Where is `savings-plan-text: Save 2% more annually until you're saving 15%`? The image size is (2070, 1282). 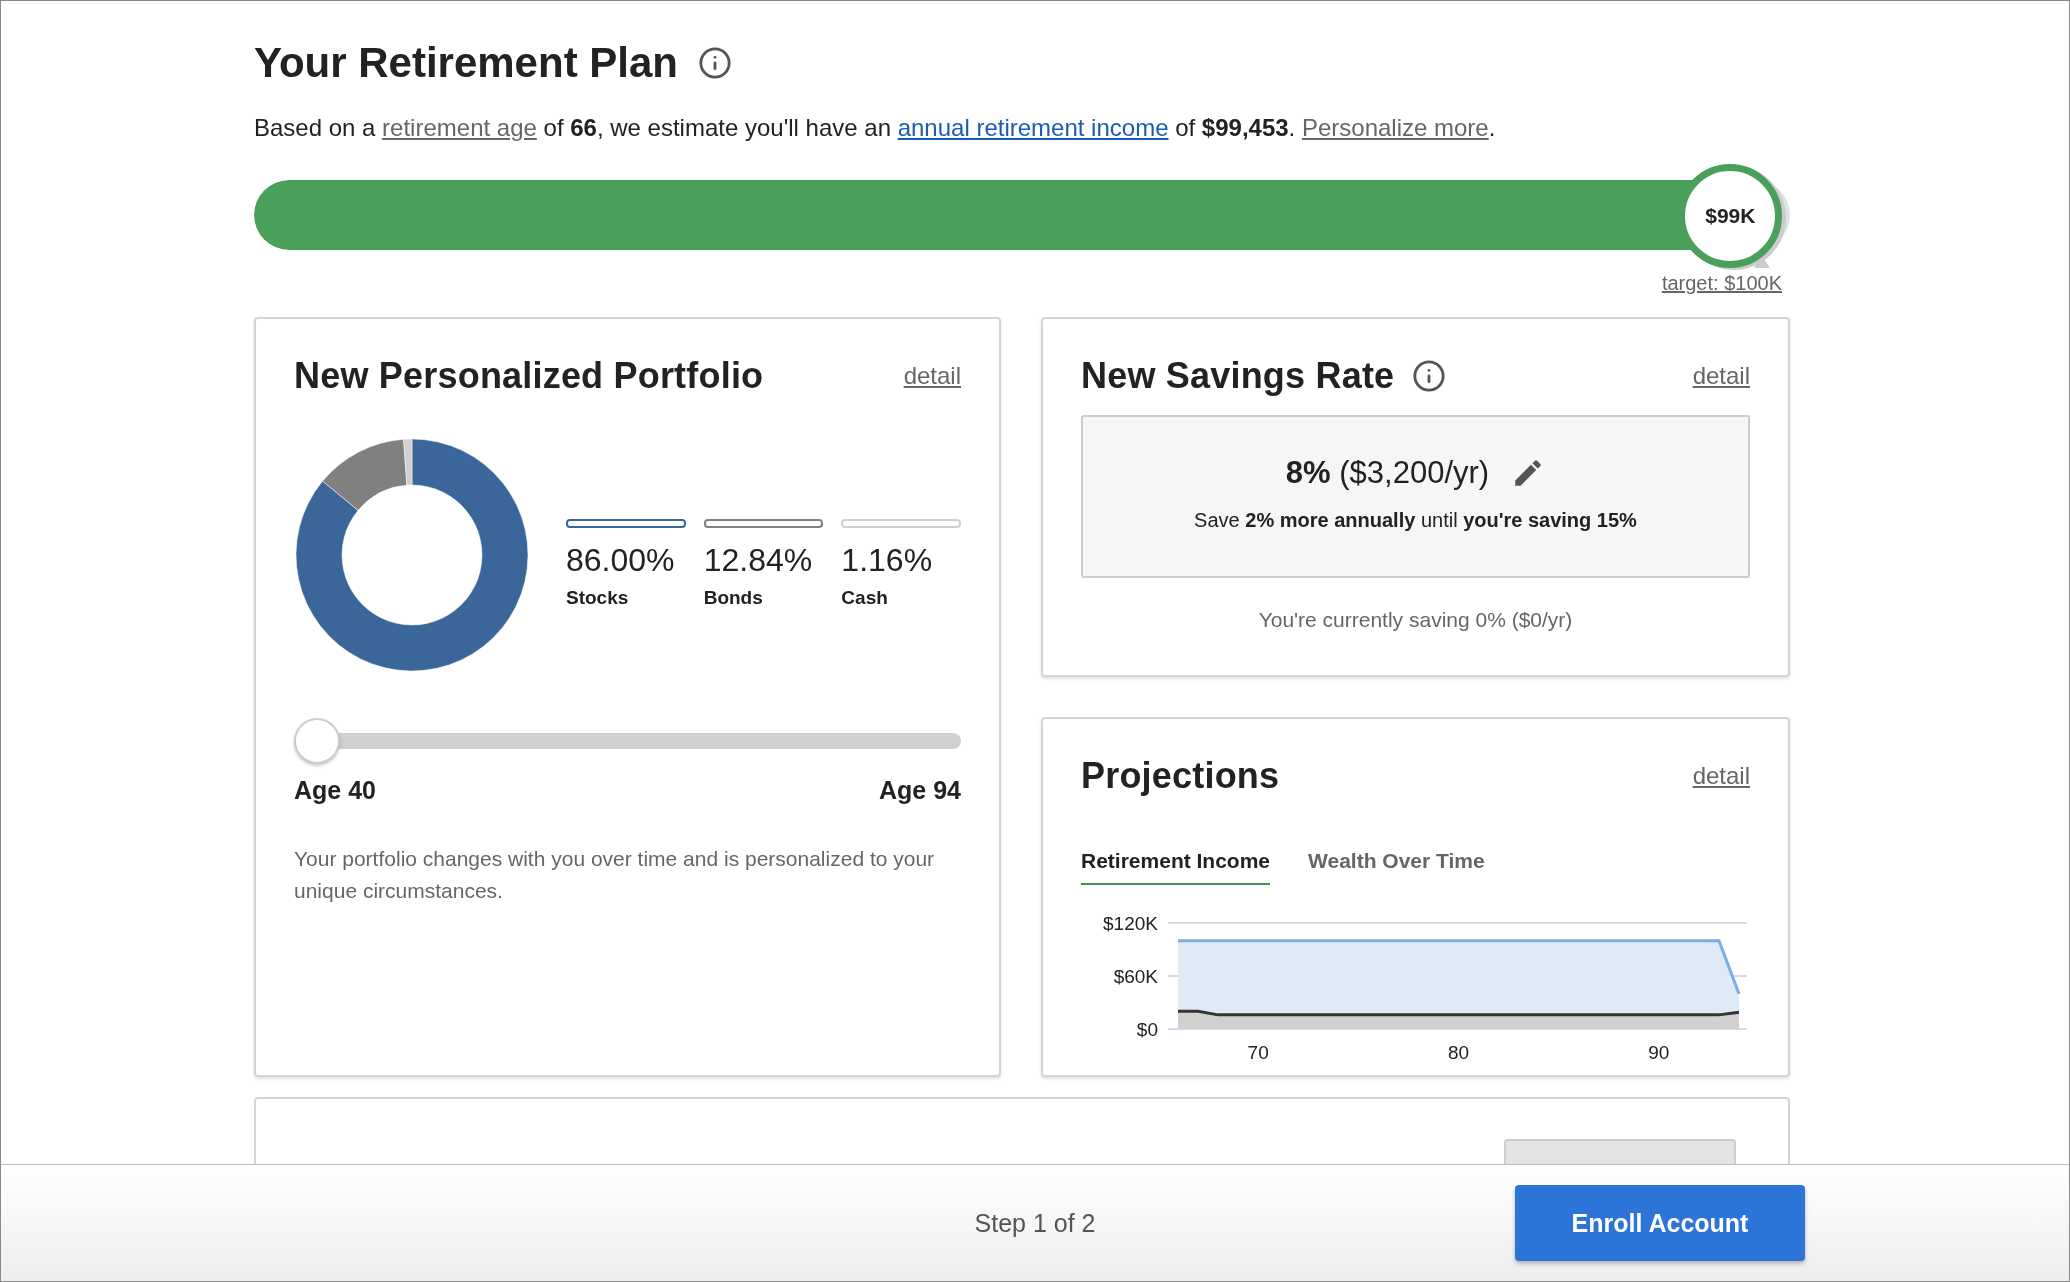
savings-plan-text: Save 2% more annually until you're saving 15% is located at coordinates (1415, 520).